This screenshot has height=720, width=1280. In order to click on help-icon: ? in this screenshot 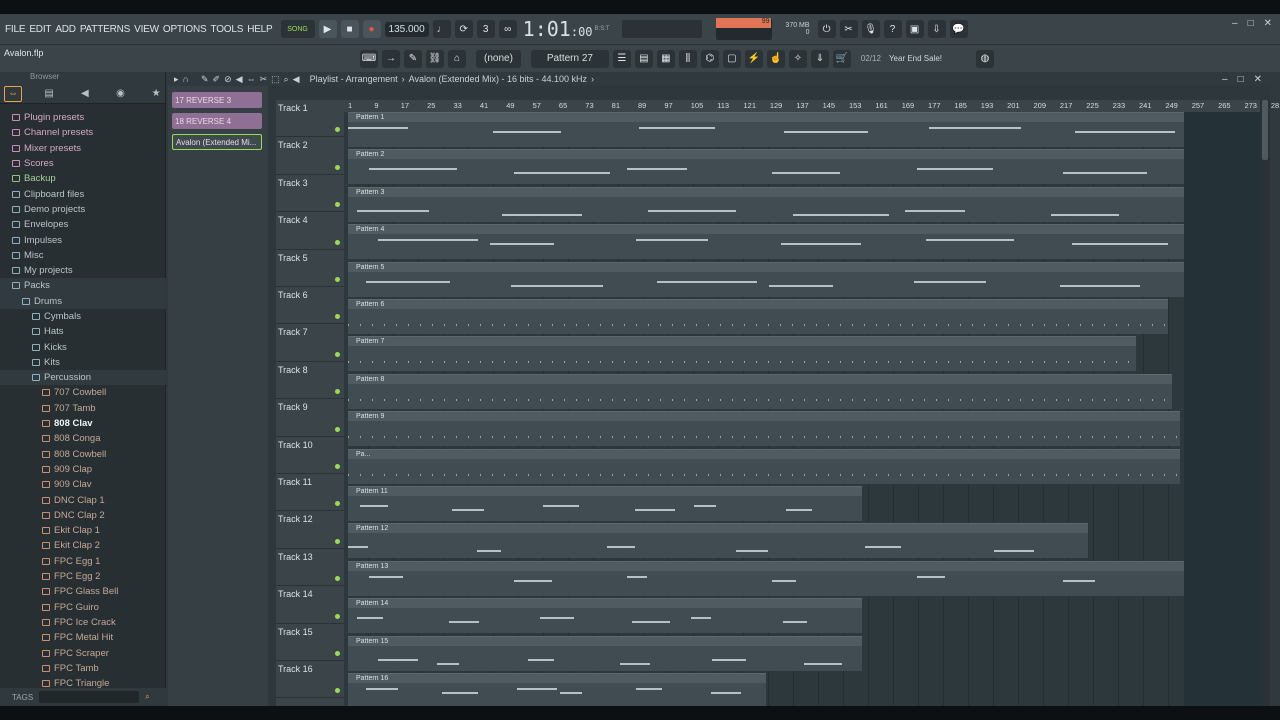, I will do `click(892, 29)`.